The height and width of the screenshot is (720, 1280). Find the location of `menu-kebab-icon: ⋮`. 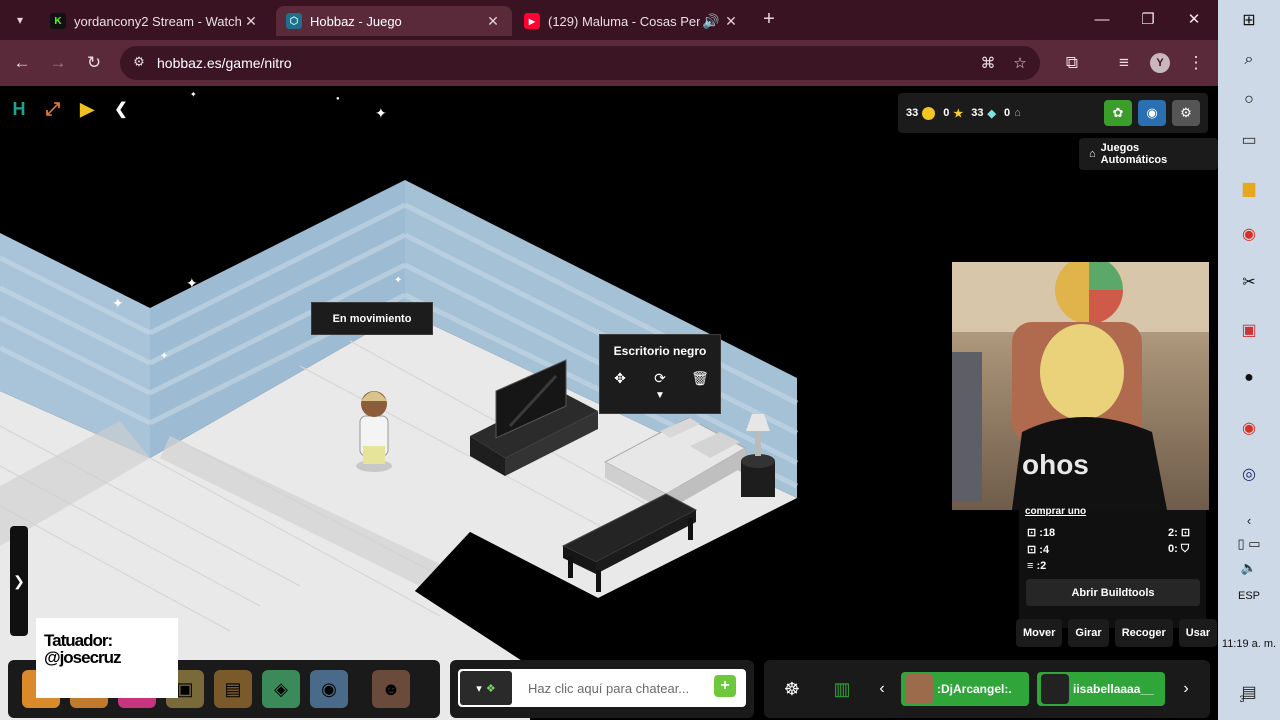

menu-kebab-icon: ⋮ is located at coordinates (1196, 63).